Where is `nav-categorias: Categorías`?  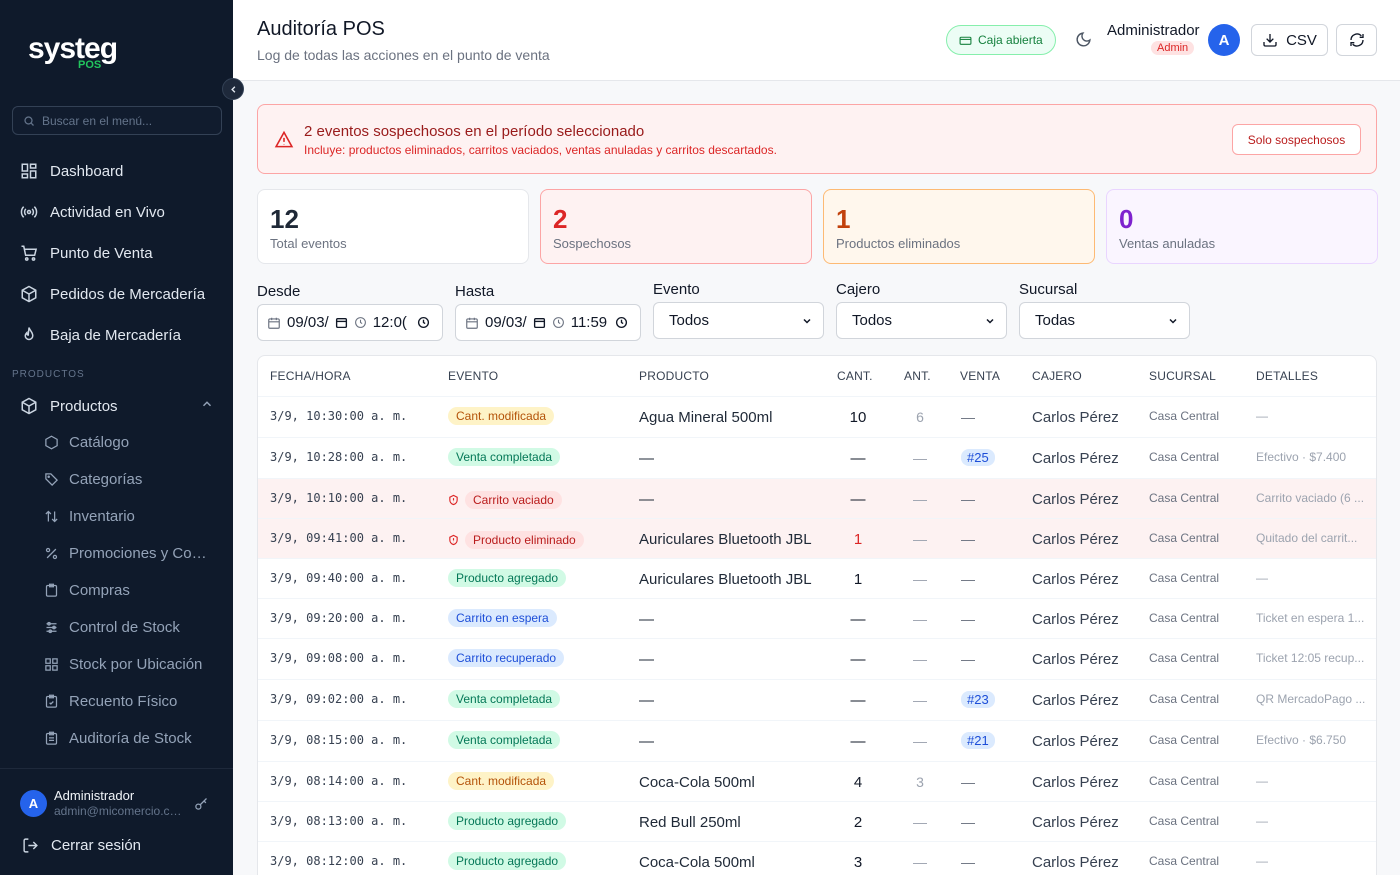 nav-categorias: Categorías is located at coordinates (129, 479).